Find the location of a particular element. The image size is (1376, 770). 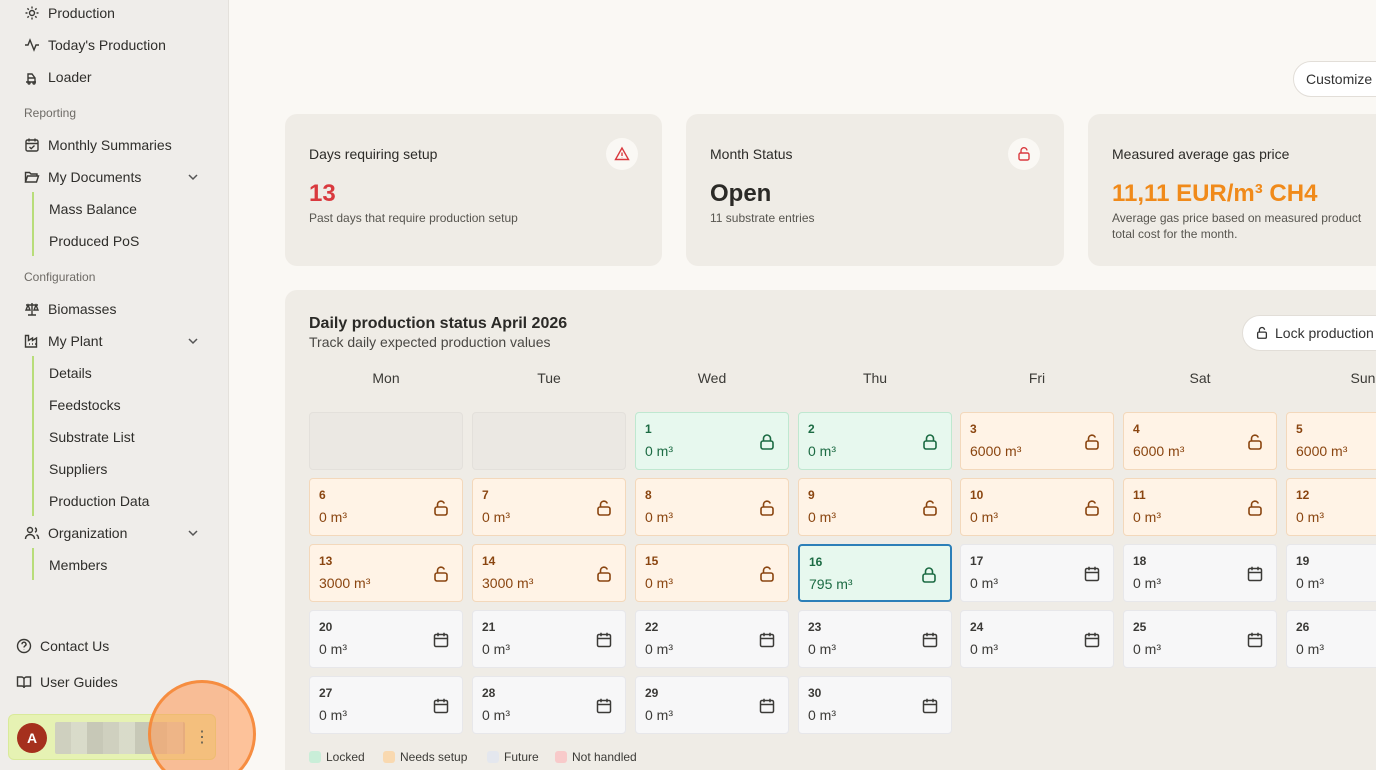

lock-production-button: Lock production is located at coordinates (1309, 333).